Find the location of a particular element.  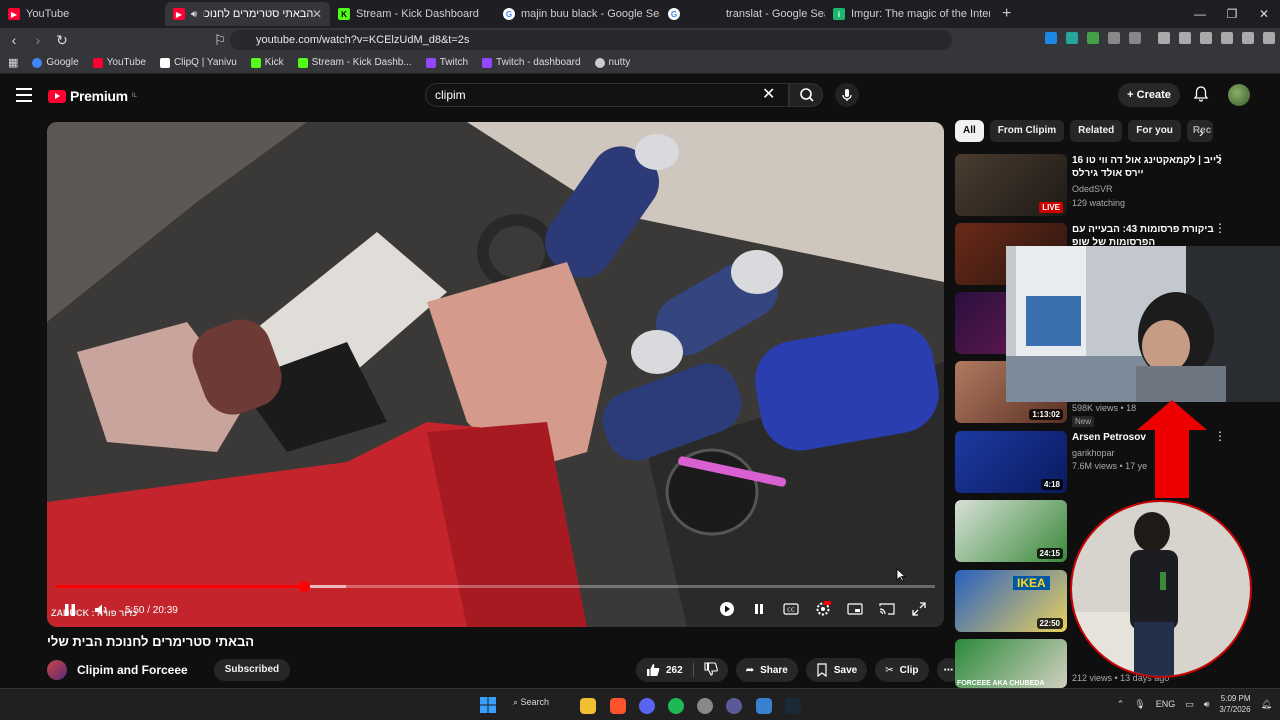

video-thumbnail: LIVE is located at coordinates (1011, 185).